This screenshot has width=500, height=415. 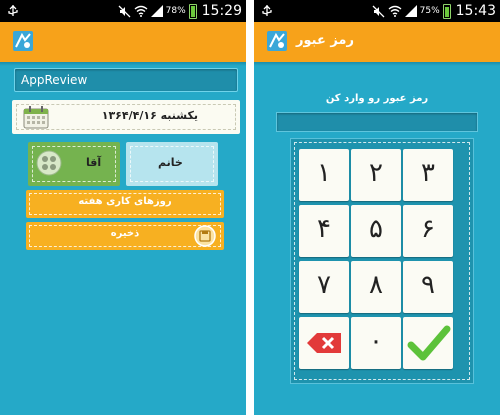 I want to click on confirm-key, so click(x=428, y=343).